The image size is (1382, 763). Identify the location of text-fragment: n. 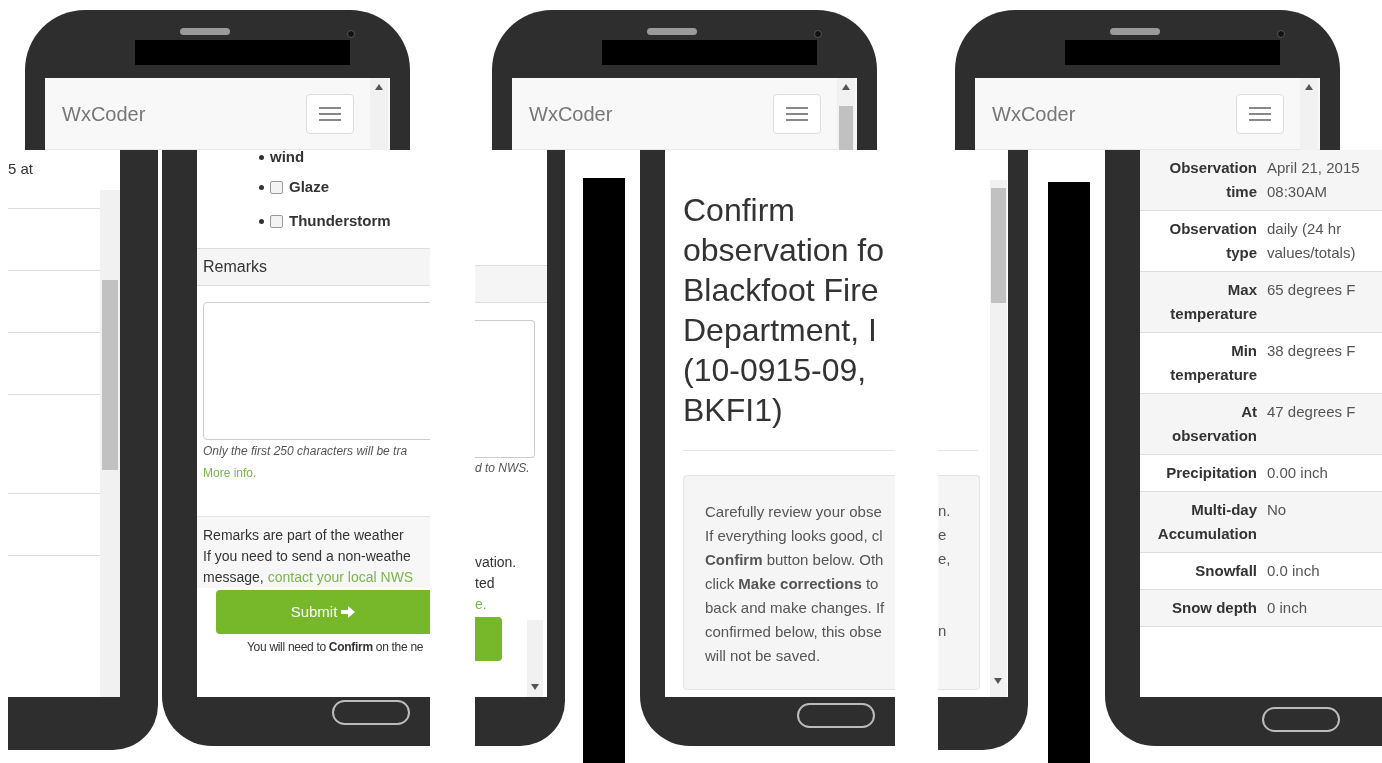
(942, 631).